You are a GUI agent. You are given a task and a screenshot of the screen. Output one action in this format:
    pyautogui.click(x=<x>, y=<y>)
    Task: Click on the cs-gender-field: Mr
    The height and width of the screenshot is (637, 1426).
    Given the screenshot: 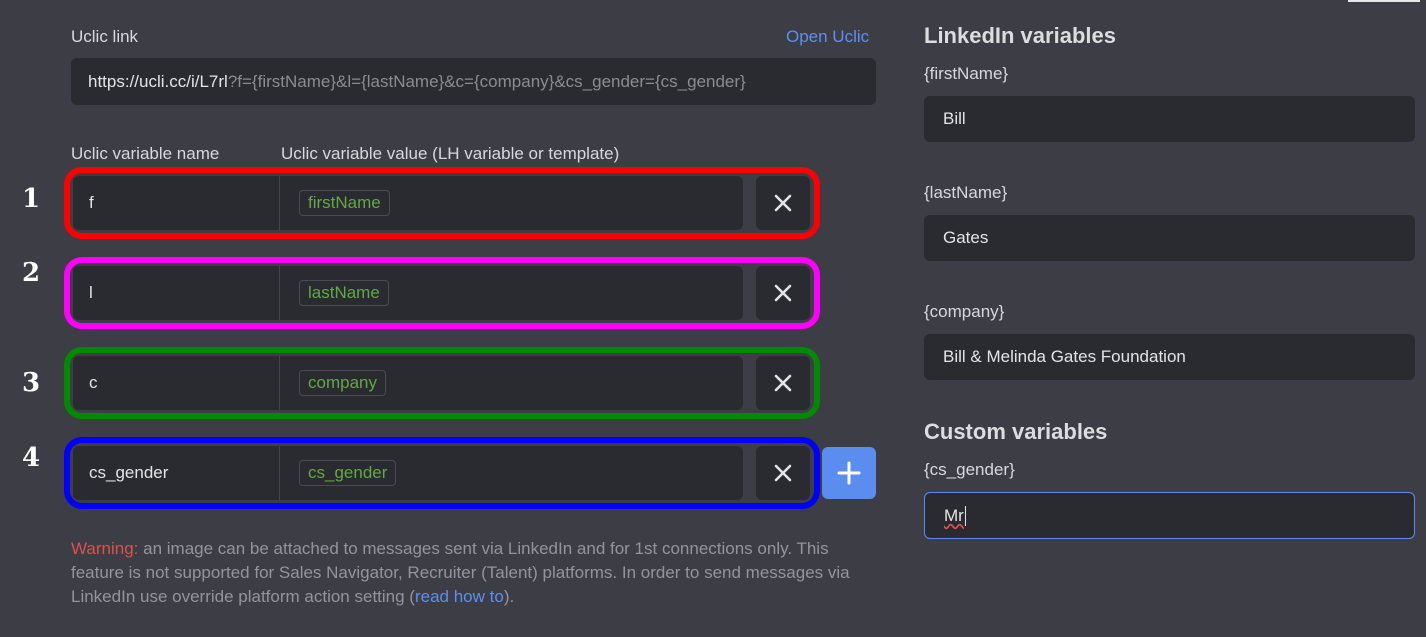 What is the action you would take?
    pyautogui.click(x=1169, y=515)
    